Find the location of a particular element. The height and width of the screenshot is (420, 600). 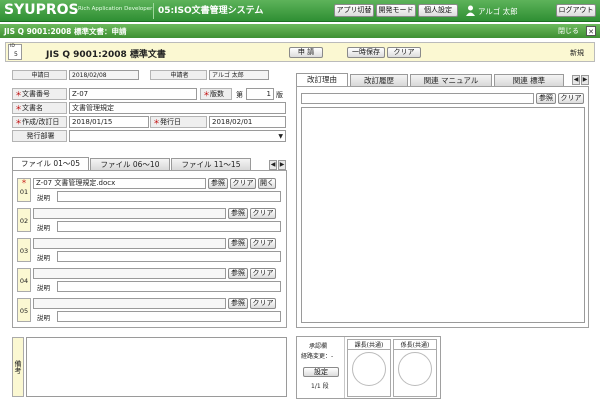

temp-save-button: 一時保存 is located at coordinates (366, 52).